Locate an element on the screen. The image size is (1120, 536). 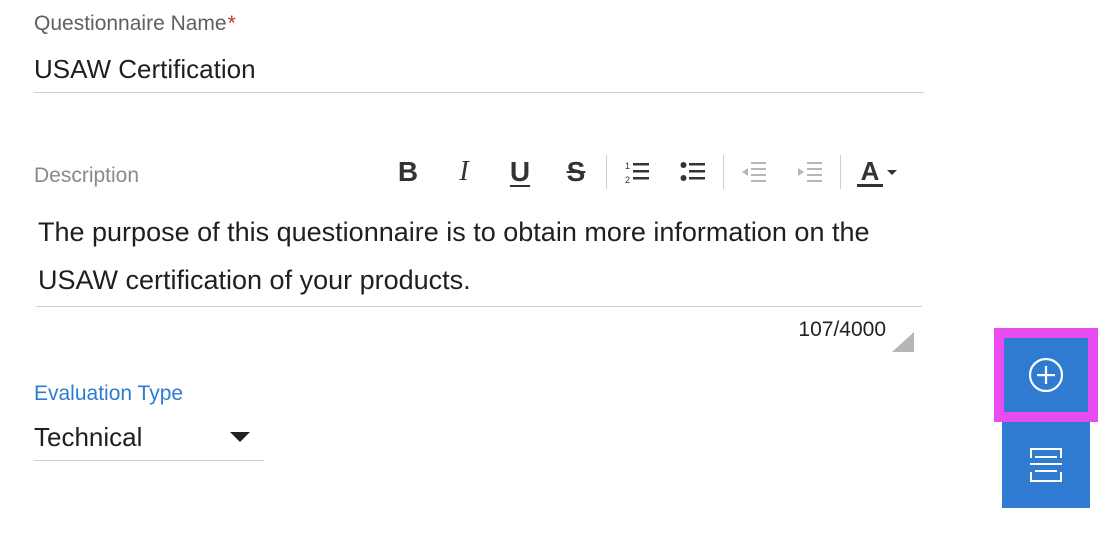
bullet-list-icon is located at coordinates (692, 171).